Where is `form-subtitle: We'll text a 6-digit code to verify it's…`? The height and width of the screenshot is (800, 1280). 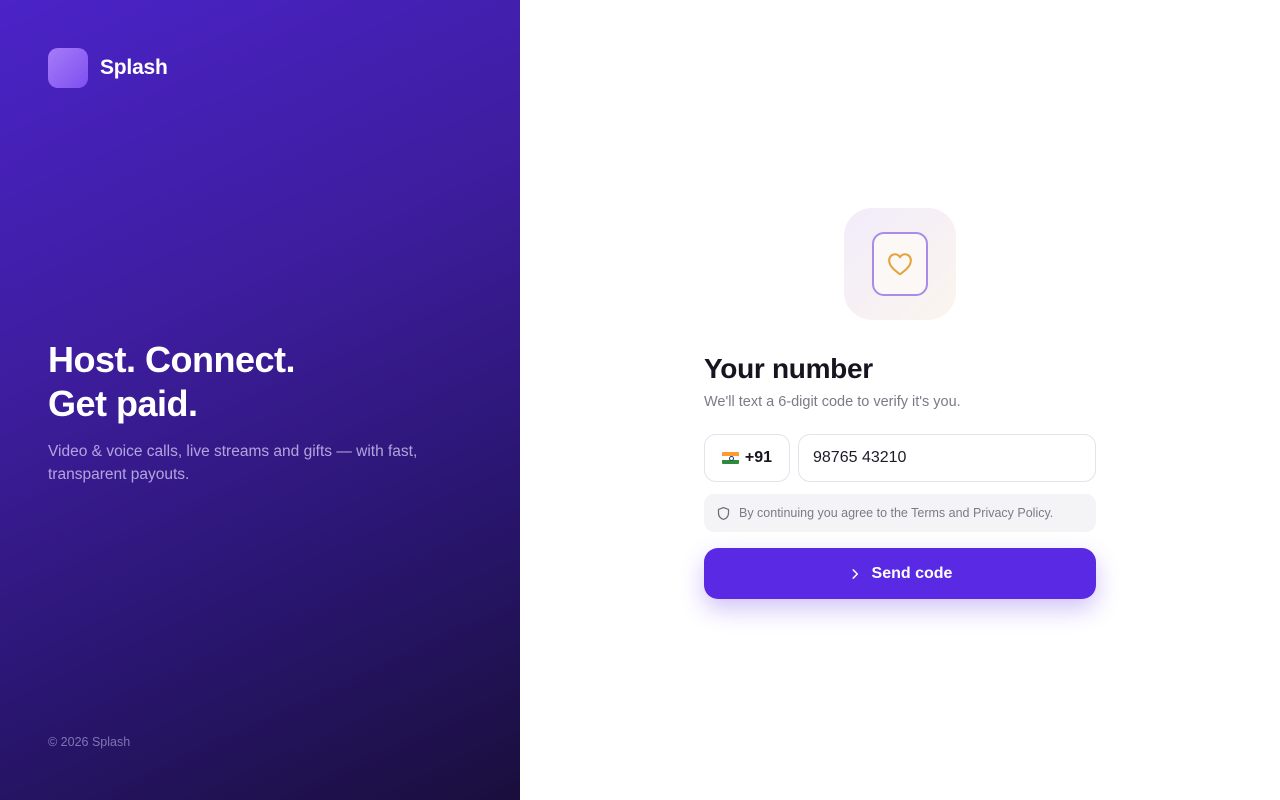 form-subtitle: We'll text a 6-digit code to verify it's… is located at coordinates (832, 402).